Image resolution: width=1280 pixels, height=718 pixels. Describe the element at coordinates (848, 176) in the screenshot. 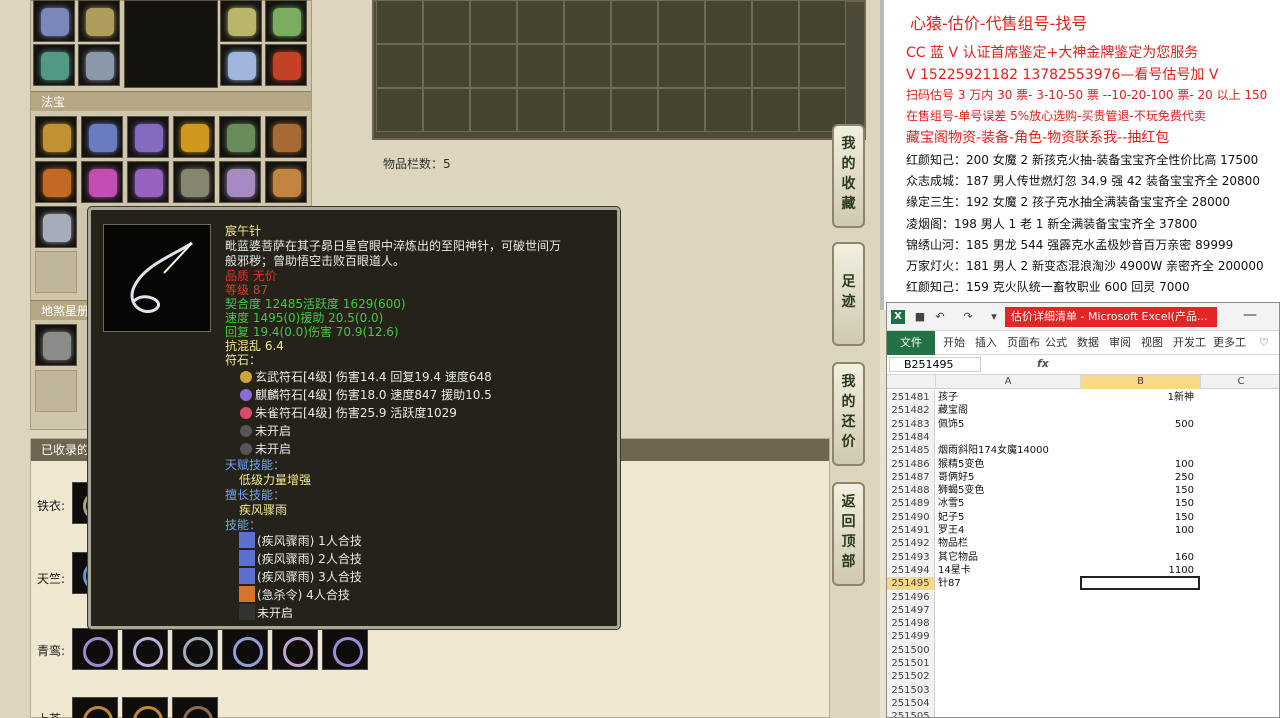

I see `my-favorites-button: 我的收藏` at that location.